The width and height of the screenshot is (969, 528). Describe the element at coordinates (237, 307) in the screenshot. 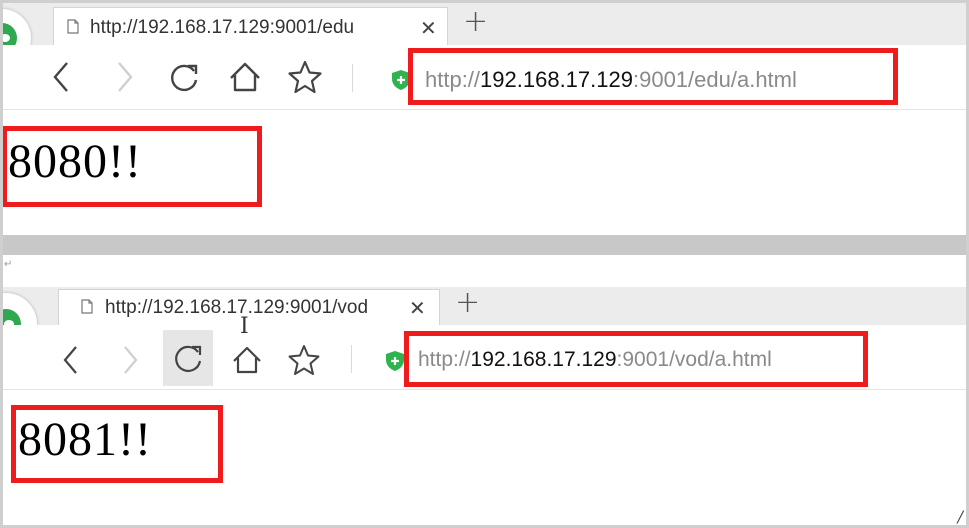

I see `tab-title: http://192.168.17.129:9001/vod` at that location.